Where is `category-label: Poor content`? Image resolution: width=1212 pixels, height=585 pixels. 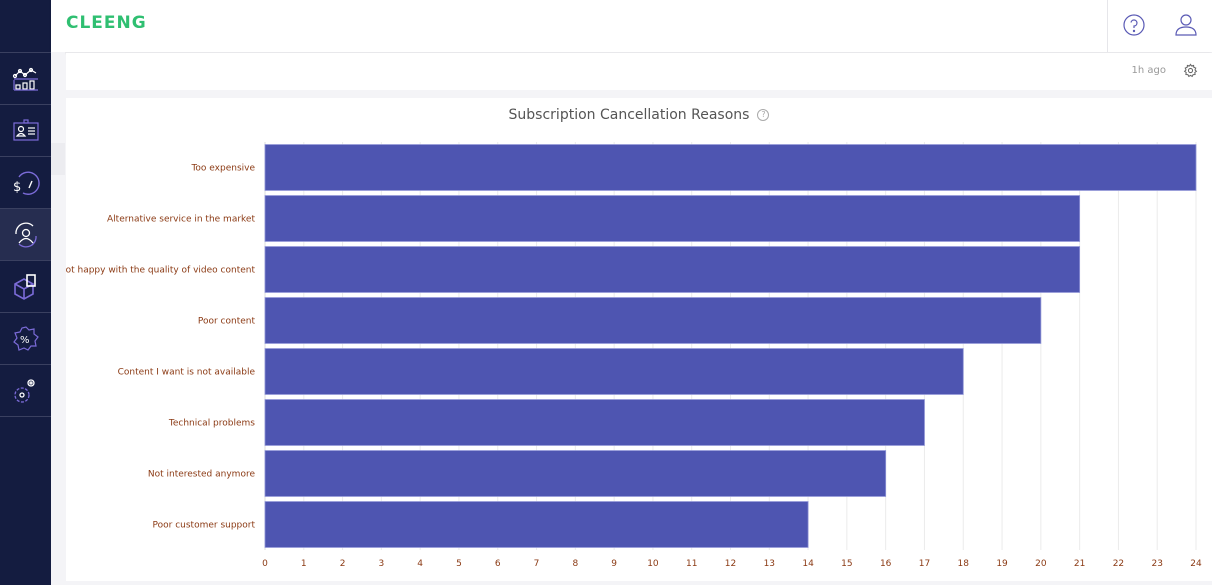 category-label: Poor content is located at coordinates (227, 322).